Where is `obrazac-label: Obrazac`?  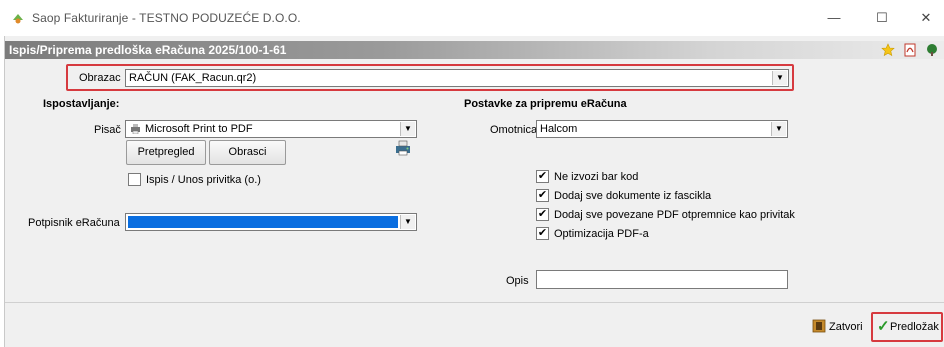
obrazac-label: Obrazac is located at coordinates (100, 78).